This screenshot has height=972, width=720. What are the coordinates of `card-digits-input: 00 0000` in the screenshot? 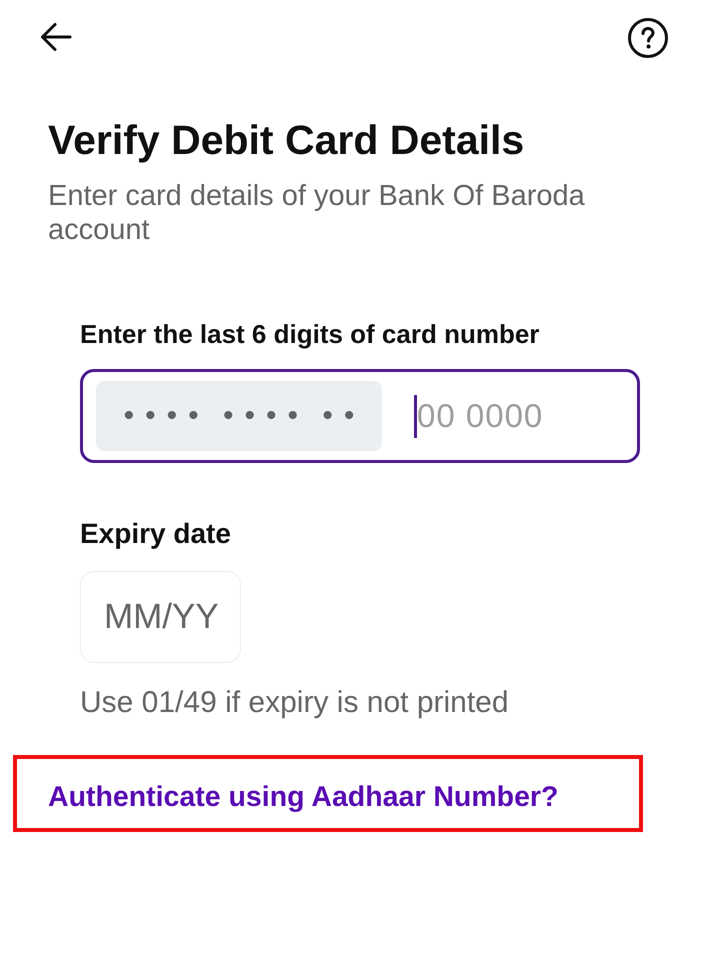 It's located at (520, 416).